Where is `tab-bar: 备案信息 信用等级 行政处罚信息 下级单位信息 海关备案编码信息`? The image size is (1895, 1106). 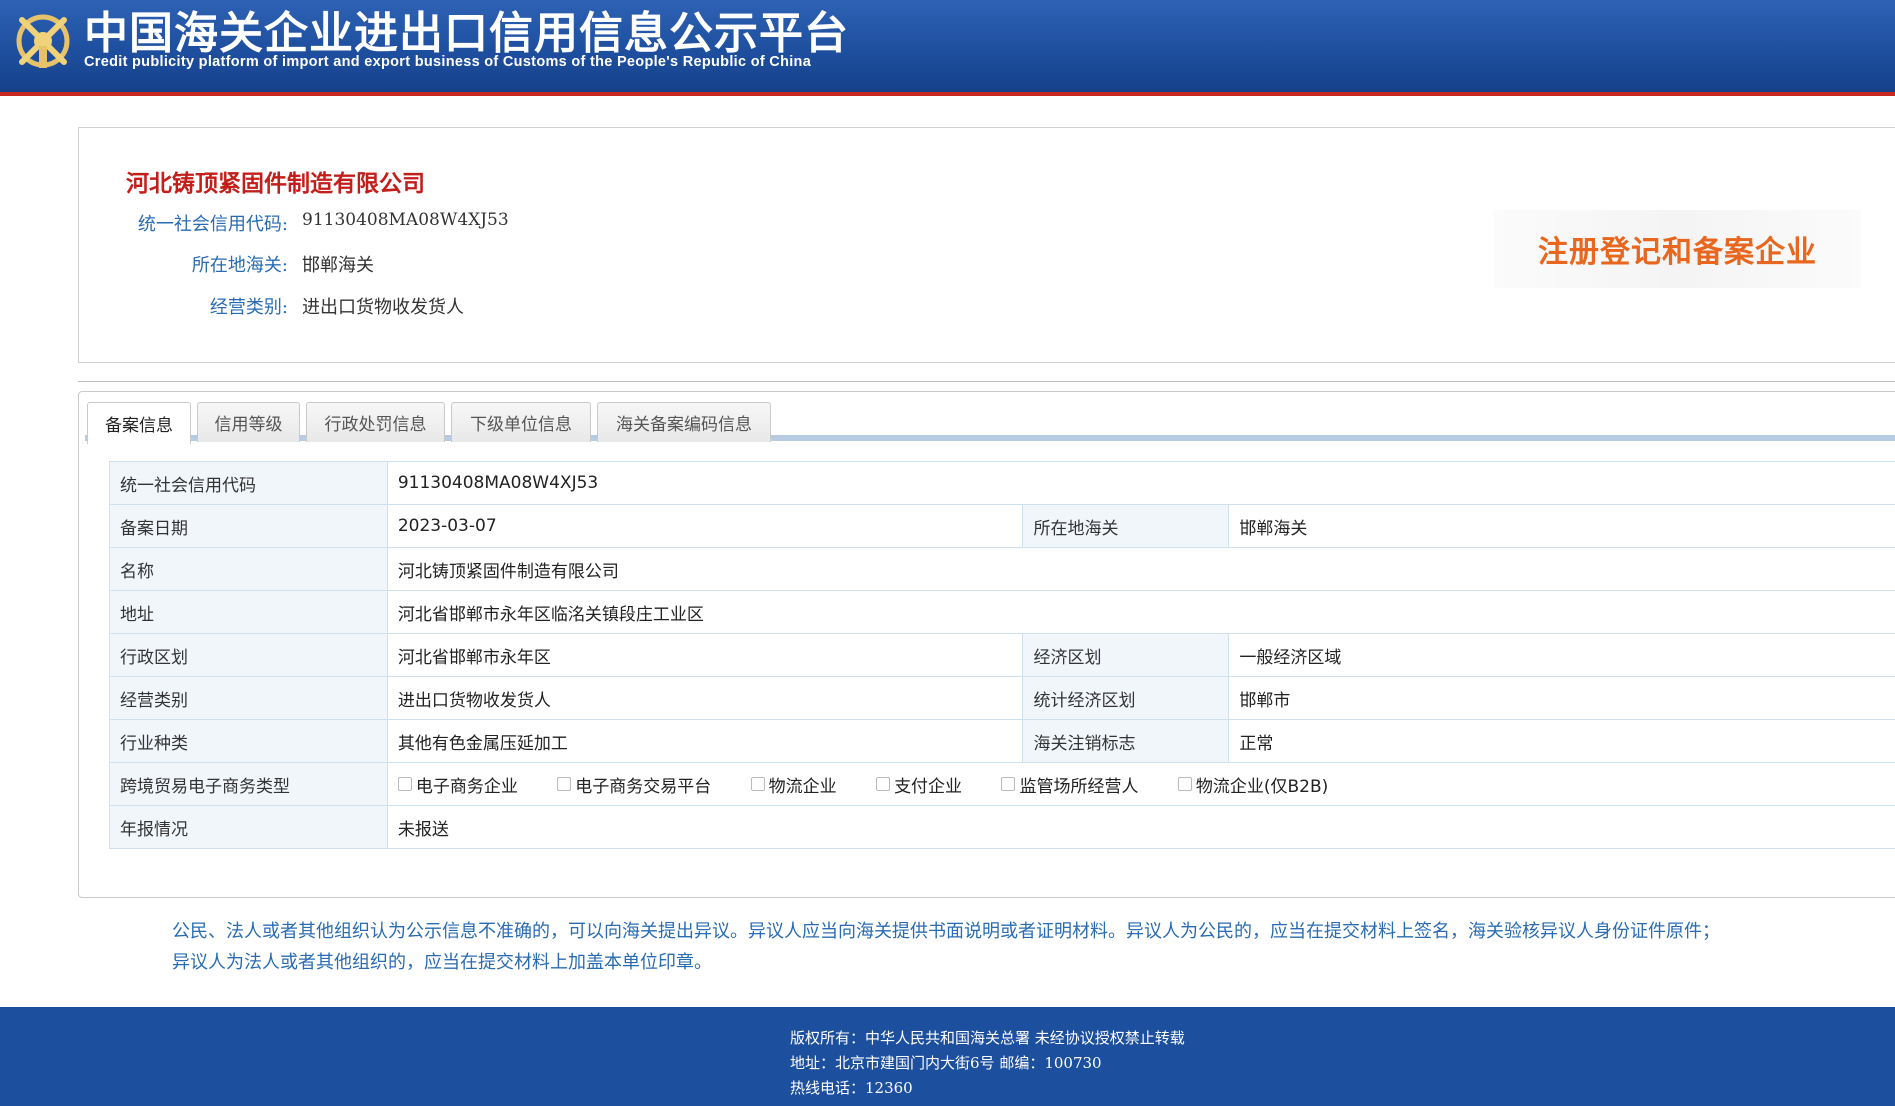 tab-bar: 备案信息 信用等级 行政处罚信息 下级单位信息 海关备案编码信息 is located at coordinates (990, 422).